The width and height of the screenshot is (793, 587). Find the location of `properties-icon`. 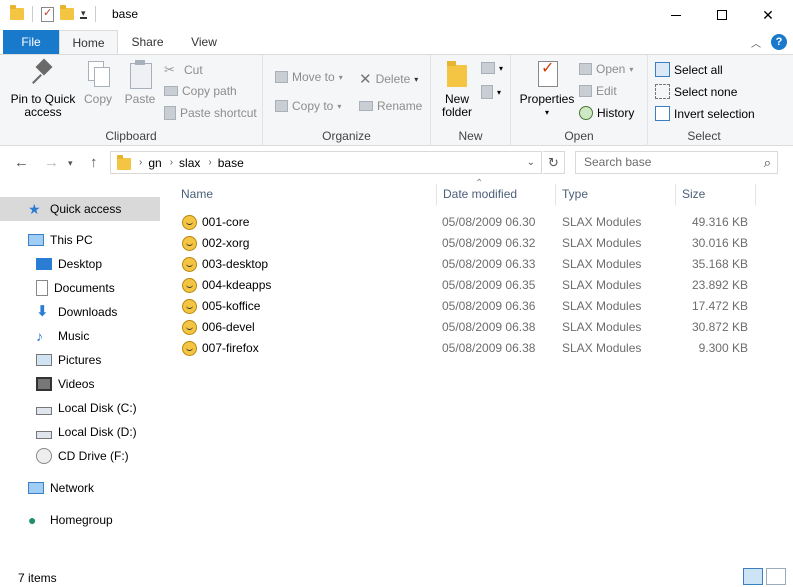

properties-icon is located at coordinates (47, 14).